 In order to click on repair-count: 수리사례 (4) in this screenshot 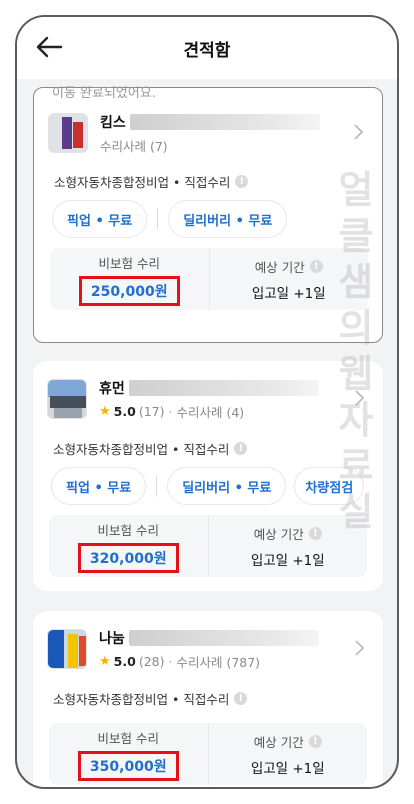, I will do `click(210, 412)`.